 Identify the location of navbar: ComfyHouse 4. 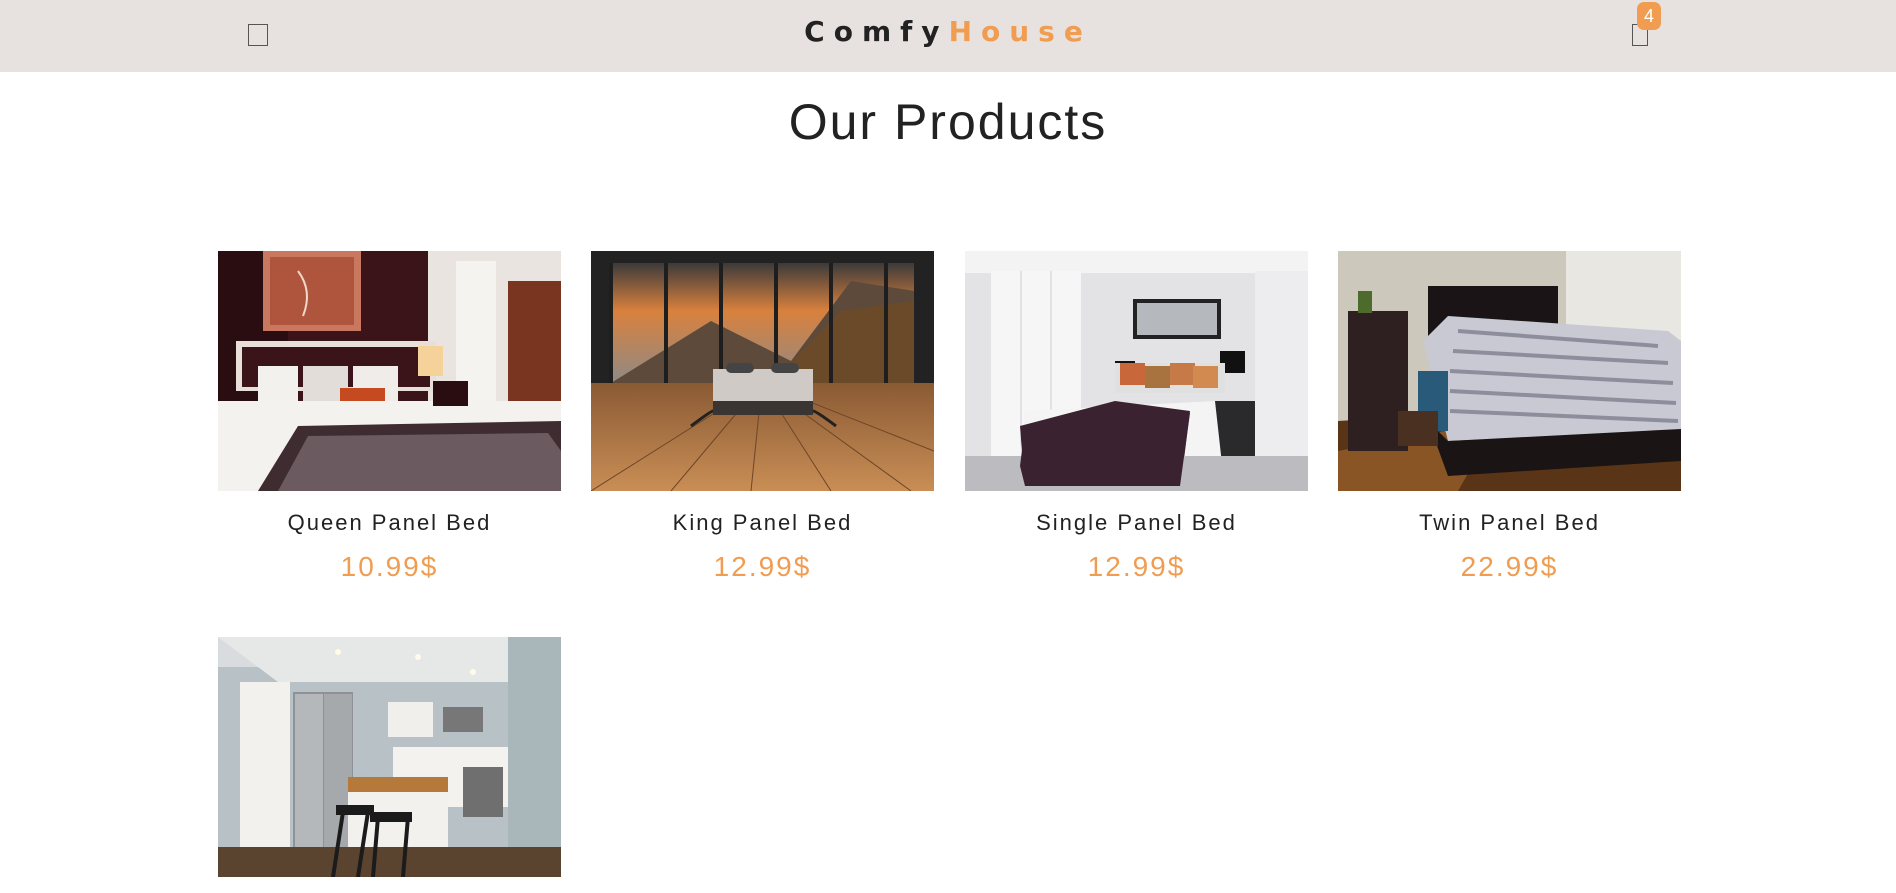
(948, 36).